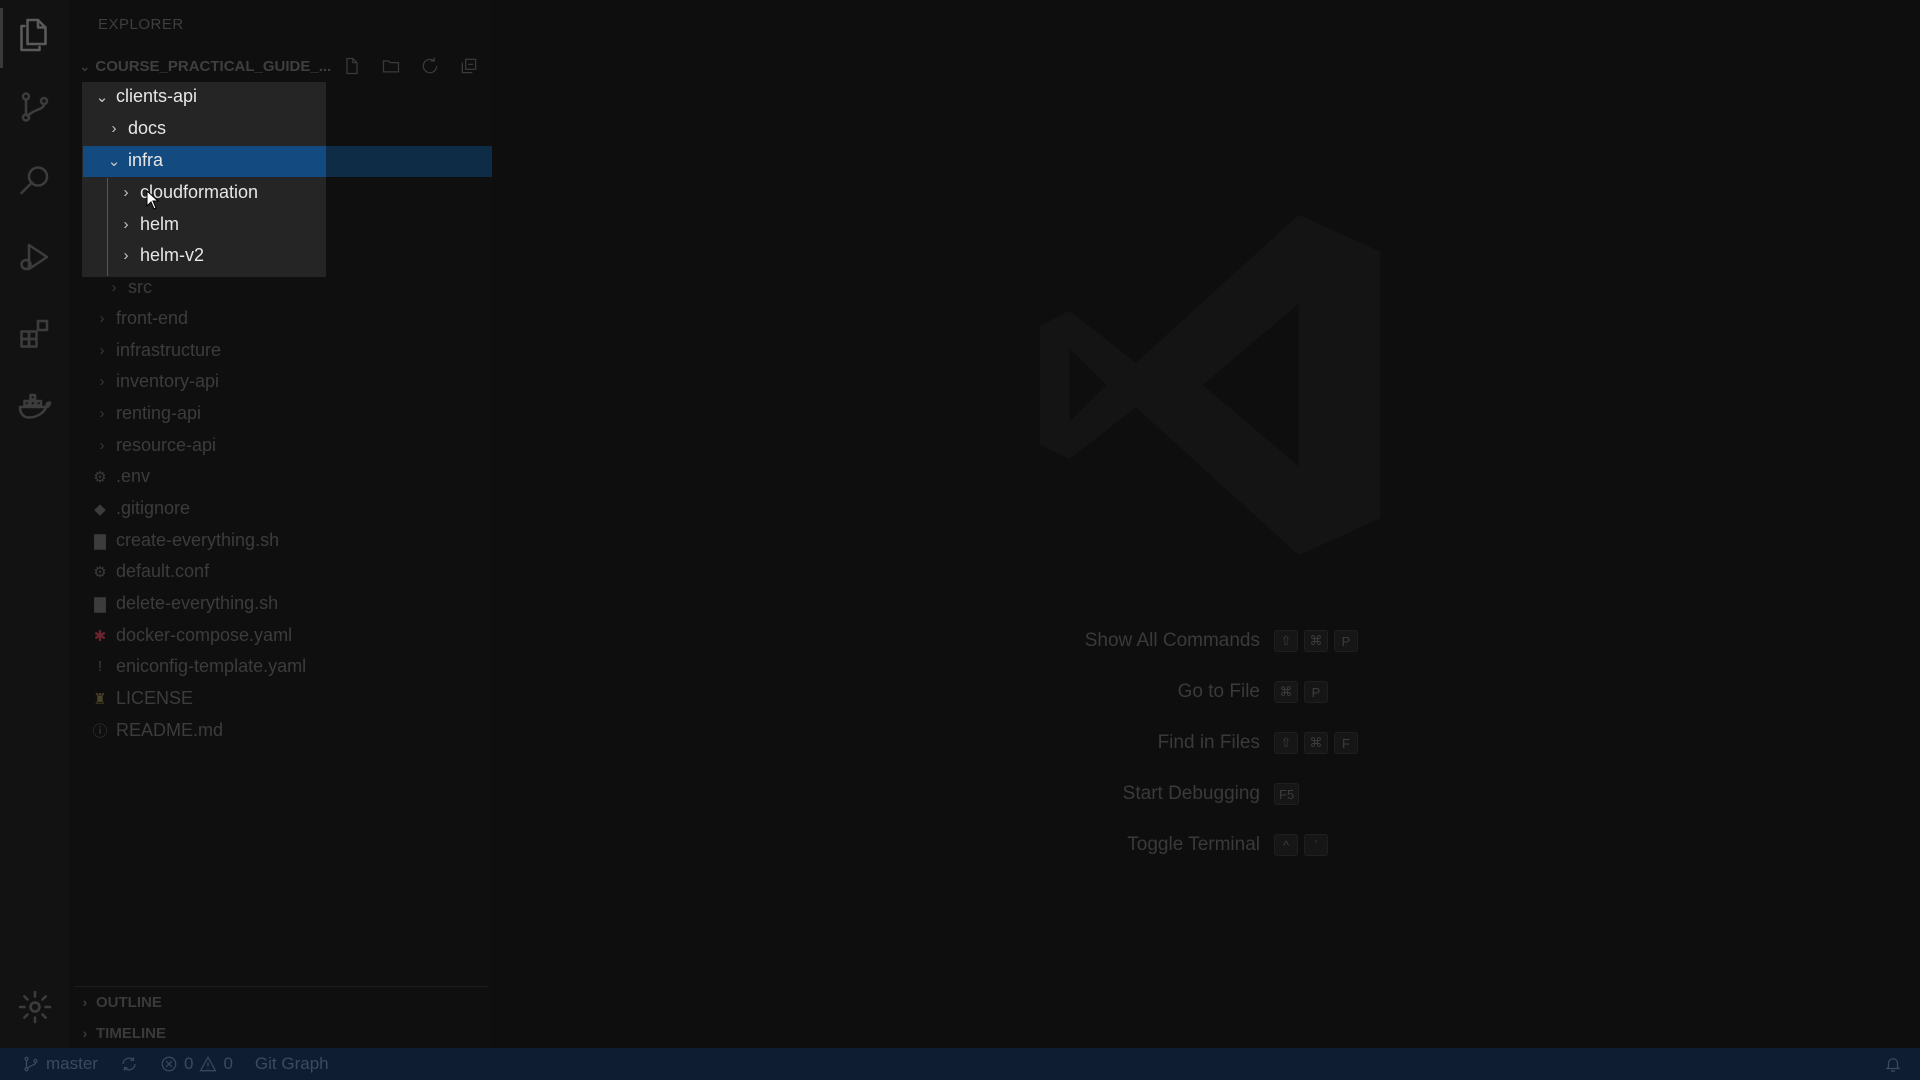  I want to click on outline-label: OUTLINE, so click(129, 1002).